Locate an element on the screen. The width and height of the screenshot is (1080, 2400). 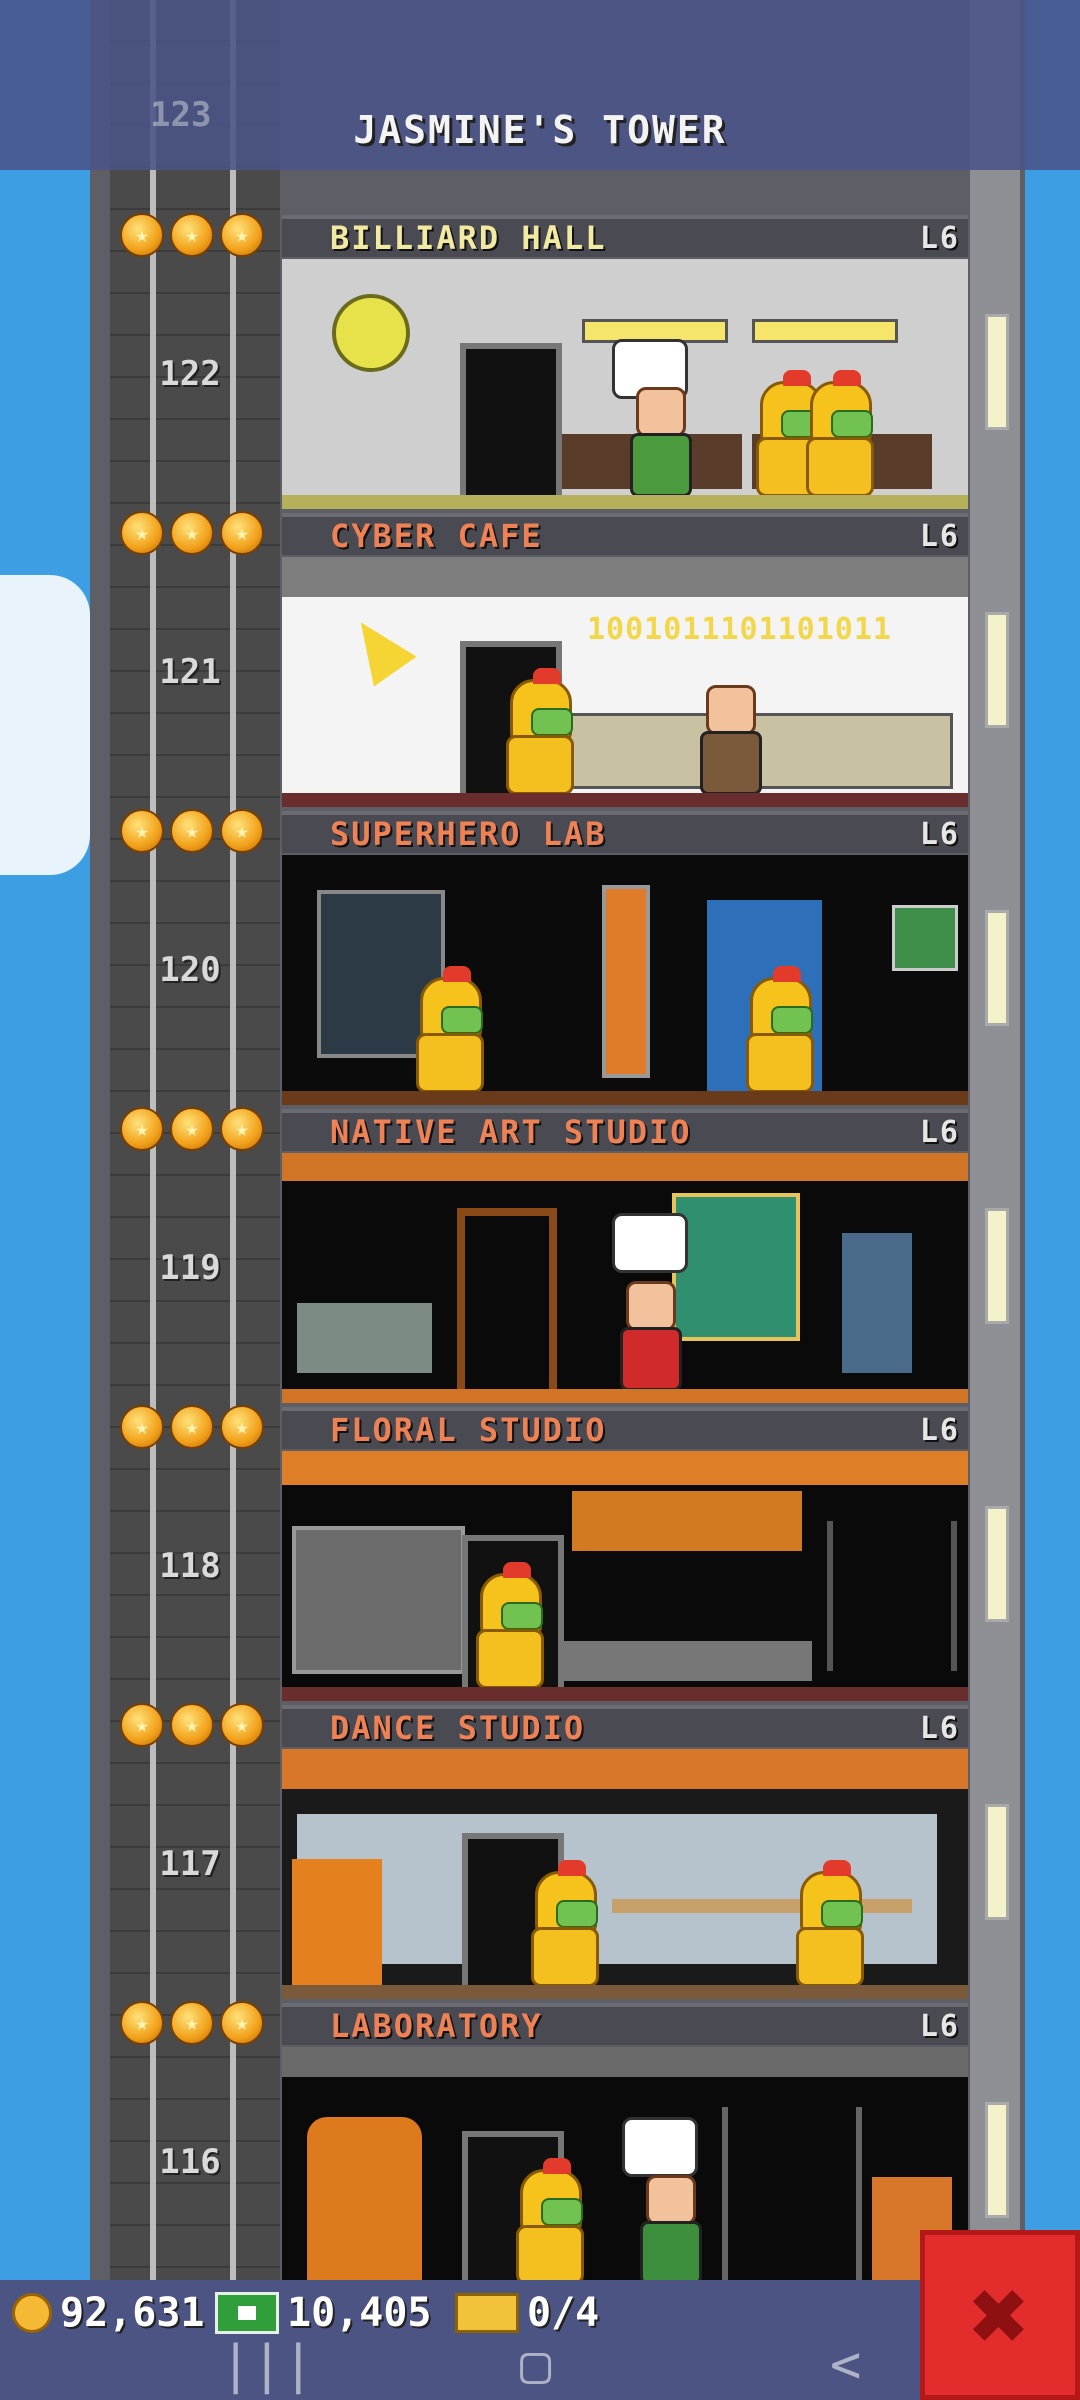
recents-icon: ||| is located at coordinates (267, 2365).